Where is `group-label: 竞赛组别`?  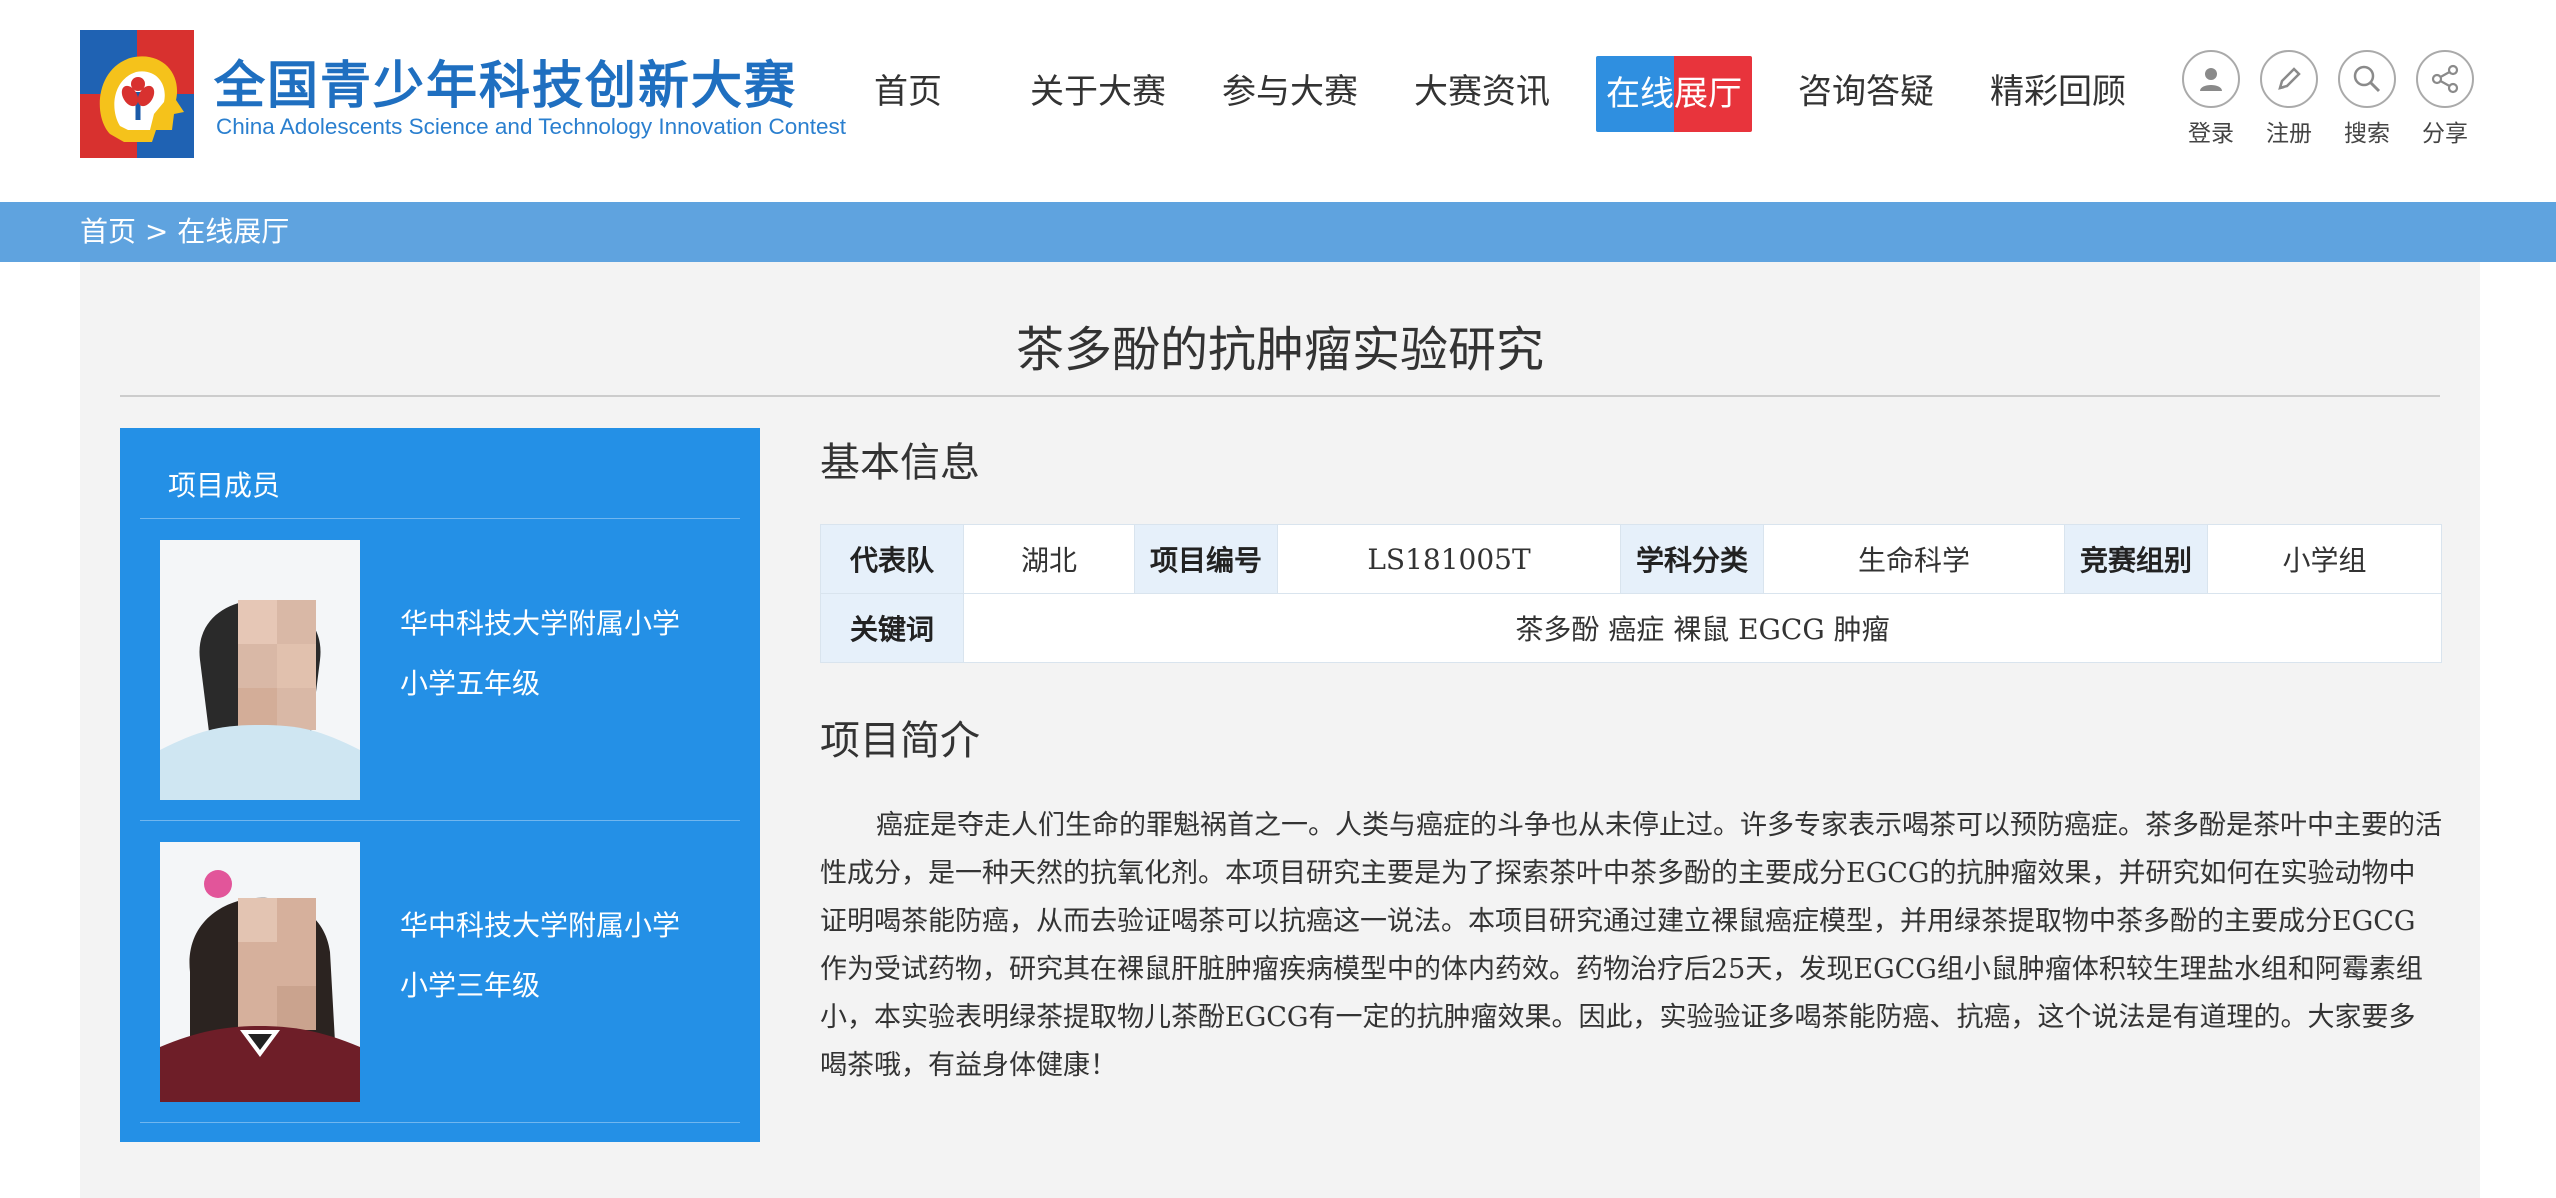
group-label: 竞赛组别 is located at coordinates (2136, 559).